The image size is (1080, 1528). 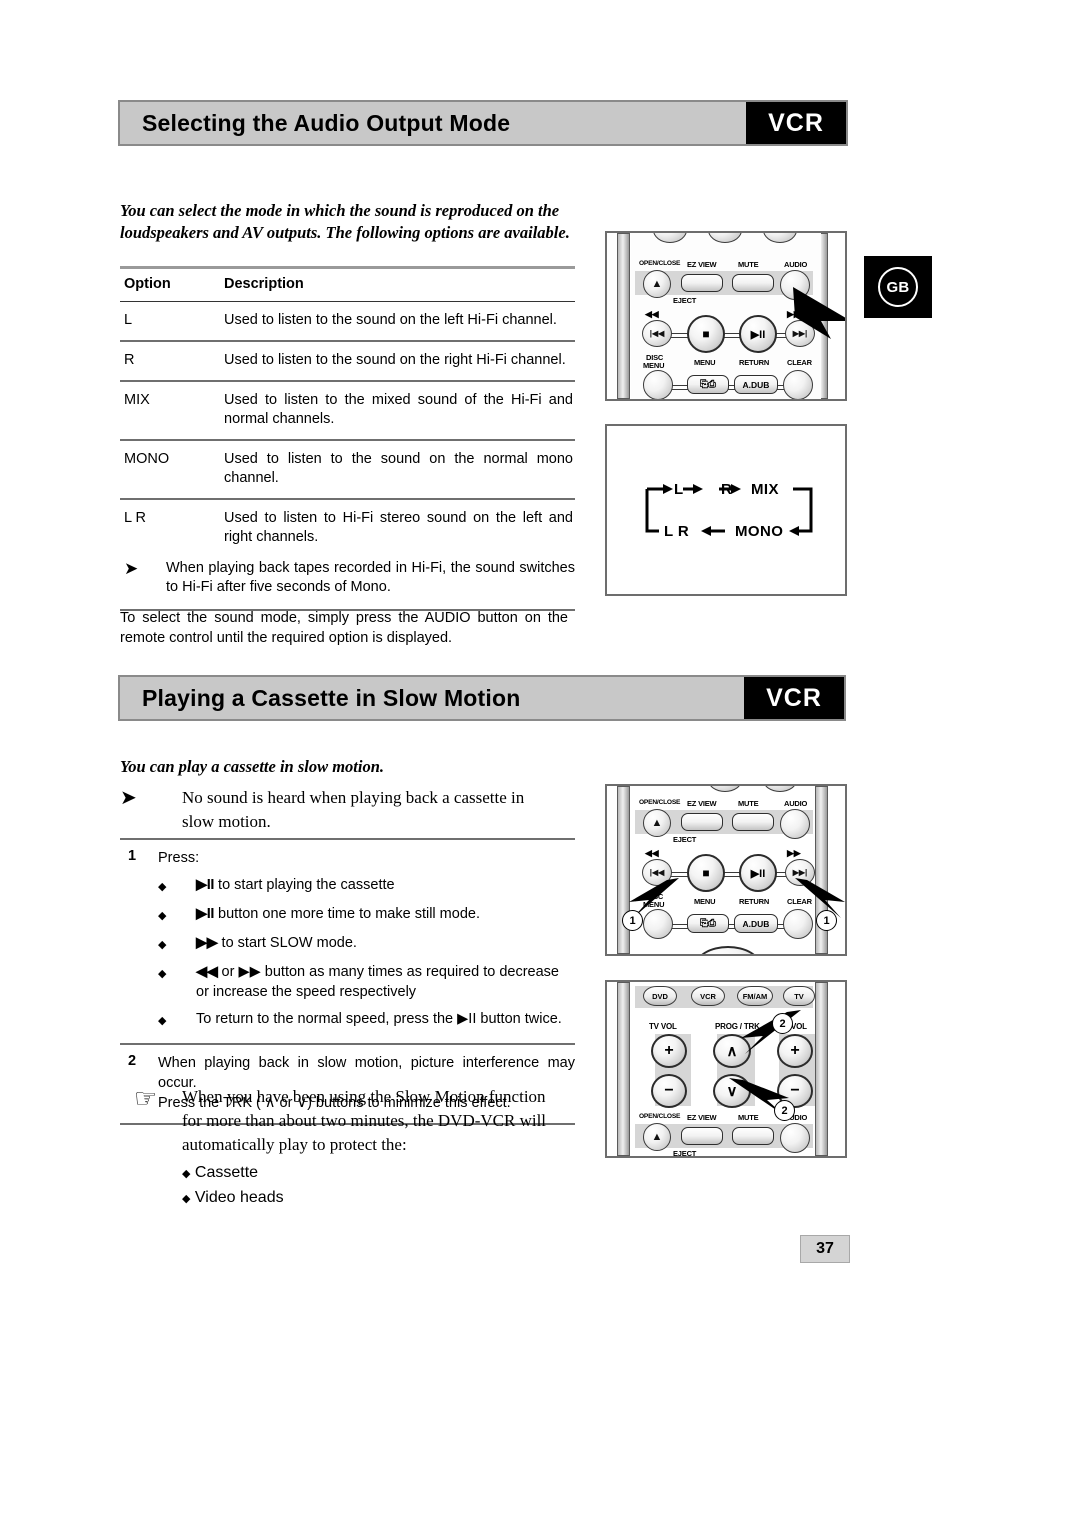 What do you see at coordinates (385, 944) in the screenshot?
I see `bullet-text: ▶▶ to start SLOW mode.` at bounding box center [385, 944].